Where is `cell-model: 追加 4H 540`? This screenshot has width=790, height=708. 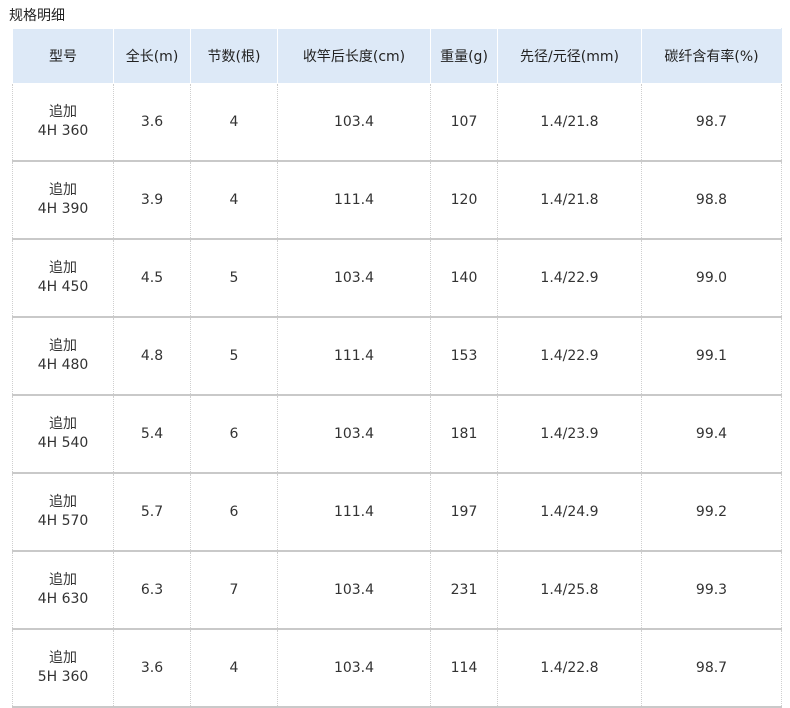 cell-model: 追加 4H 540 is located at coordinates (63, 434).